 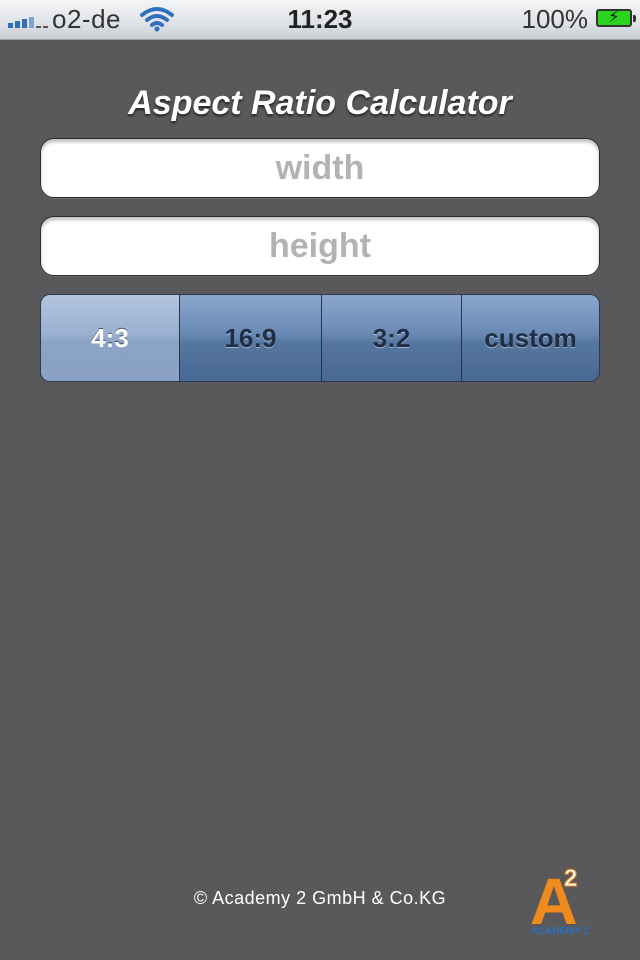 What do you see at coordinates (560, 900) in the screenshot?
I see `academy-2-logo: A 2 ACADEMY 2` at bounding box center [560, 900].